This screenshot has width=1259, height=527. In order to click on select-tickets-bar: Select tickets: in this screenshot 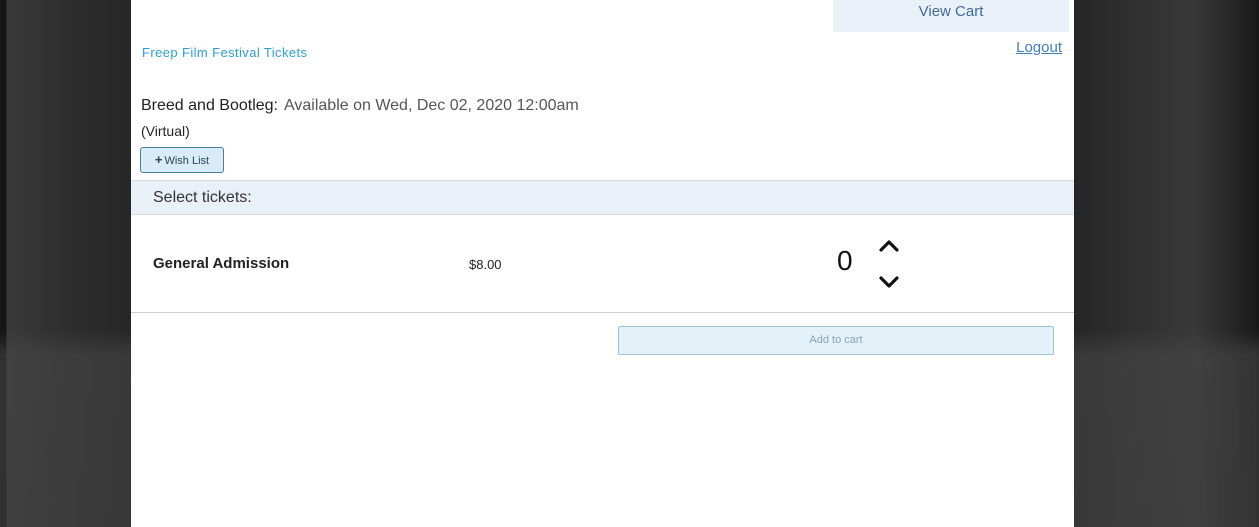, I will do `click(602, 197)`.